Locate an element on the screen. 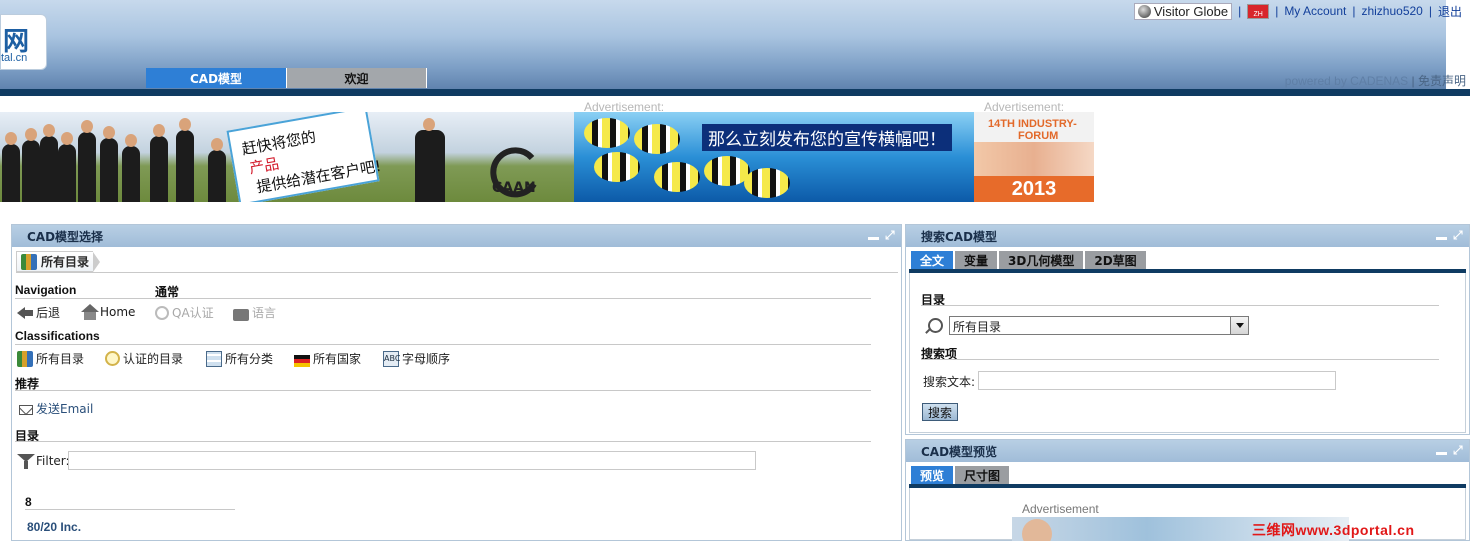 The width and height of the screenshot is (1470, 541). forum-year: 2013 is located at coordinates (1034, 189).